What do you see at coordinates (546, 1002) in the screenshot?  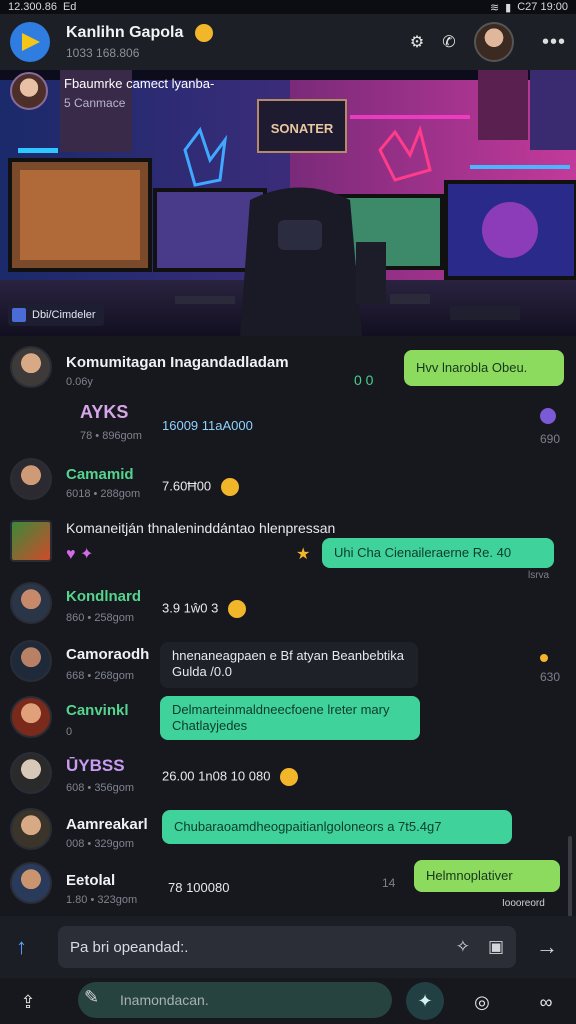 I see `link-icon: ∞` at bounding box center [546, 1002].